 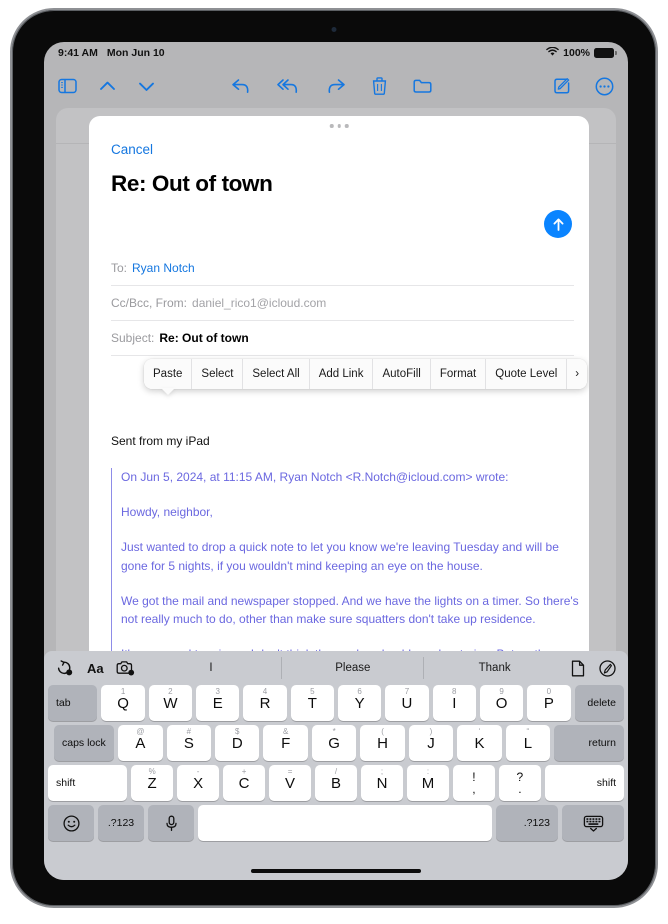 What do you see at coordinates (189, 731) in the screenshot?
I see `key-s-alt: #` at bounding box center [189, 731].